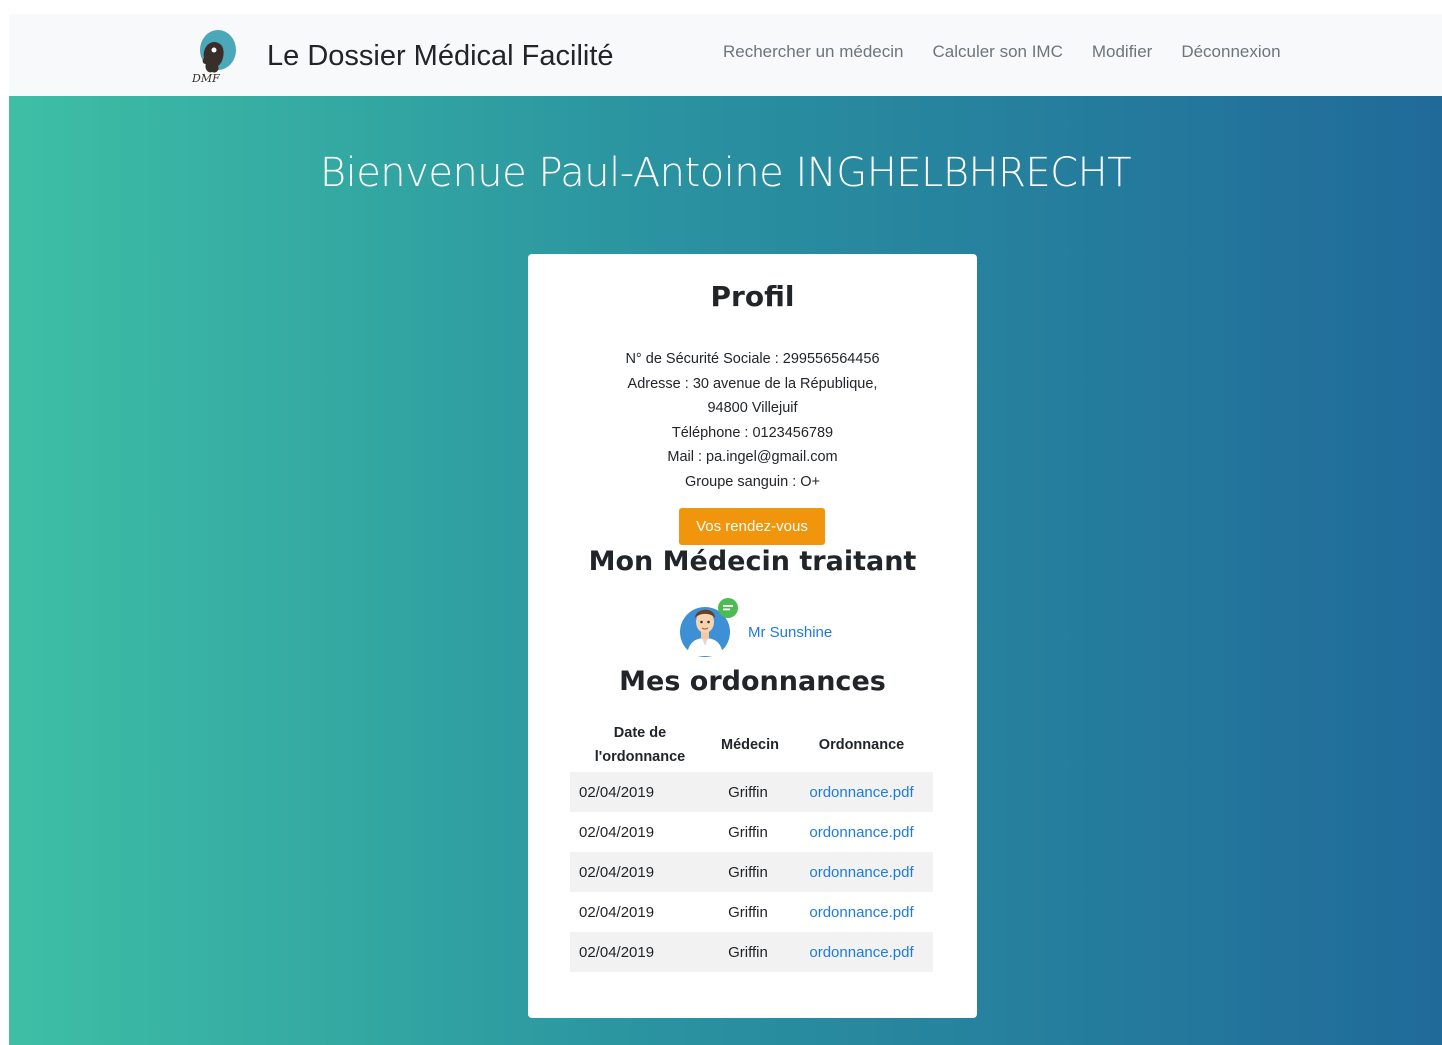  I want to click on nav-bmi-calculator: Calculer son IMC, so click(997, 52).